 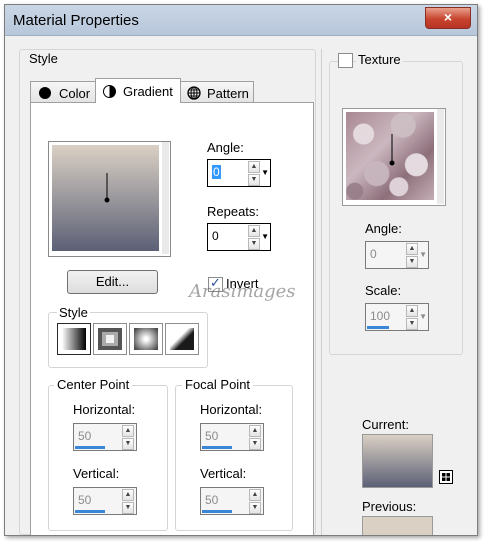 I want to click on sunburst-gradient-icon, so click(x=146, y=339).